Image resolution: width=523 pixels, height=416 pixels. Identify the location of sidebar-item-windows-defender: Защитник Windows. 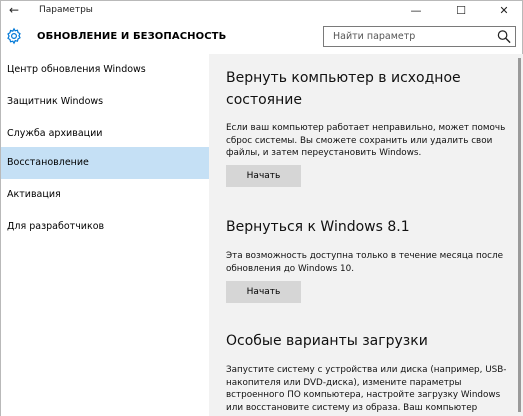
(105, 102).